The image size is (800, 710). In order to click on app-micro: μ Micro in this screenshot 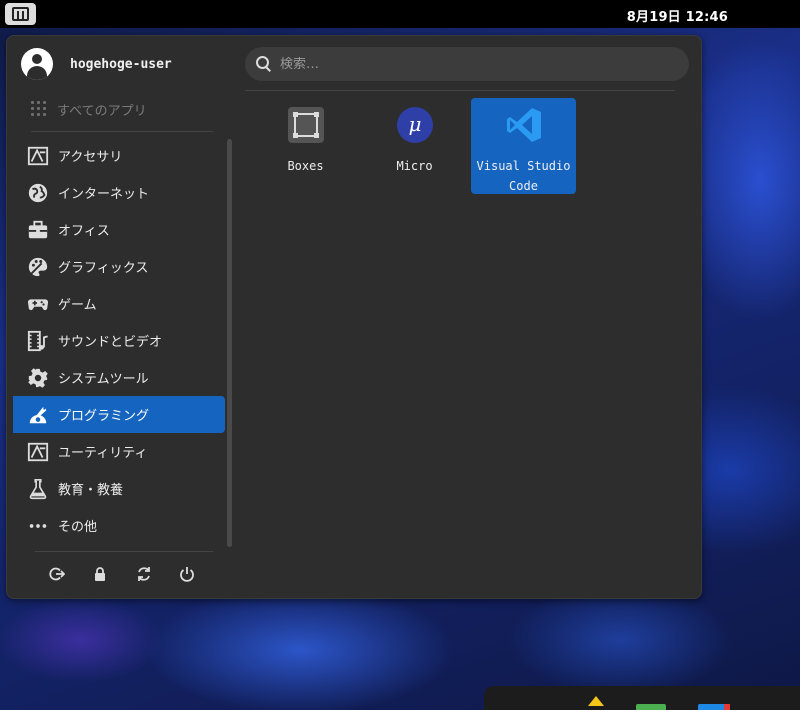, I will do `click(414, 146)`.